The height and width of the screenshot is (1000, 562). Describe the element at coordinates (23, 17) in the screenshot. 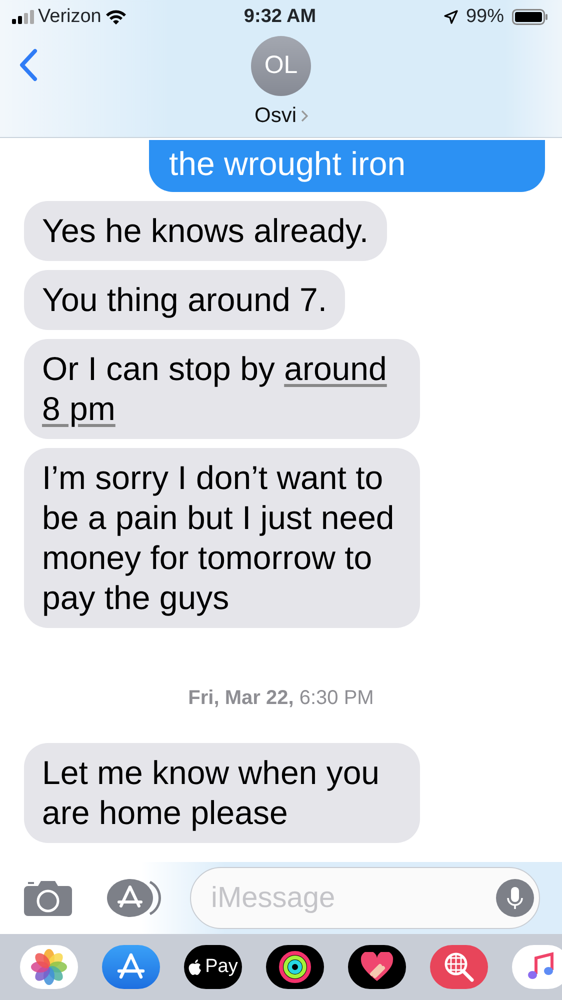

I see `signal-icon` at that location.